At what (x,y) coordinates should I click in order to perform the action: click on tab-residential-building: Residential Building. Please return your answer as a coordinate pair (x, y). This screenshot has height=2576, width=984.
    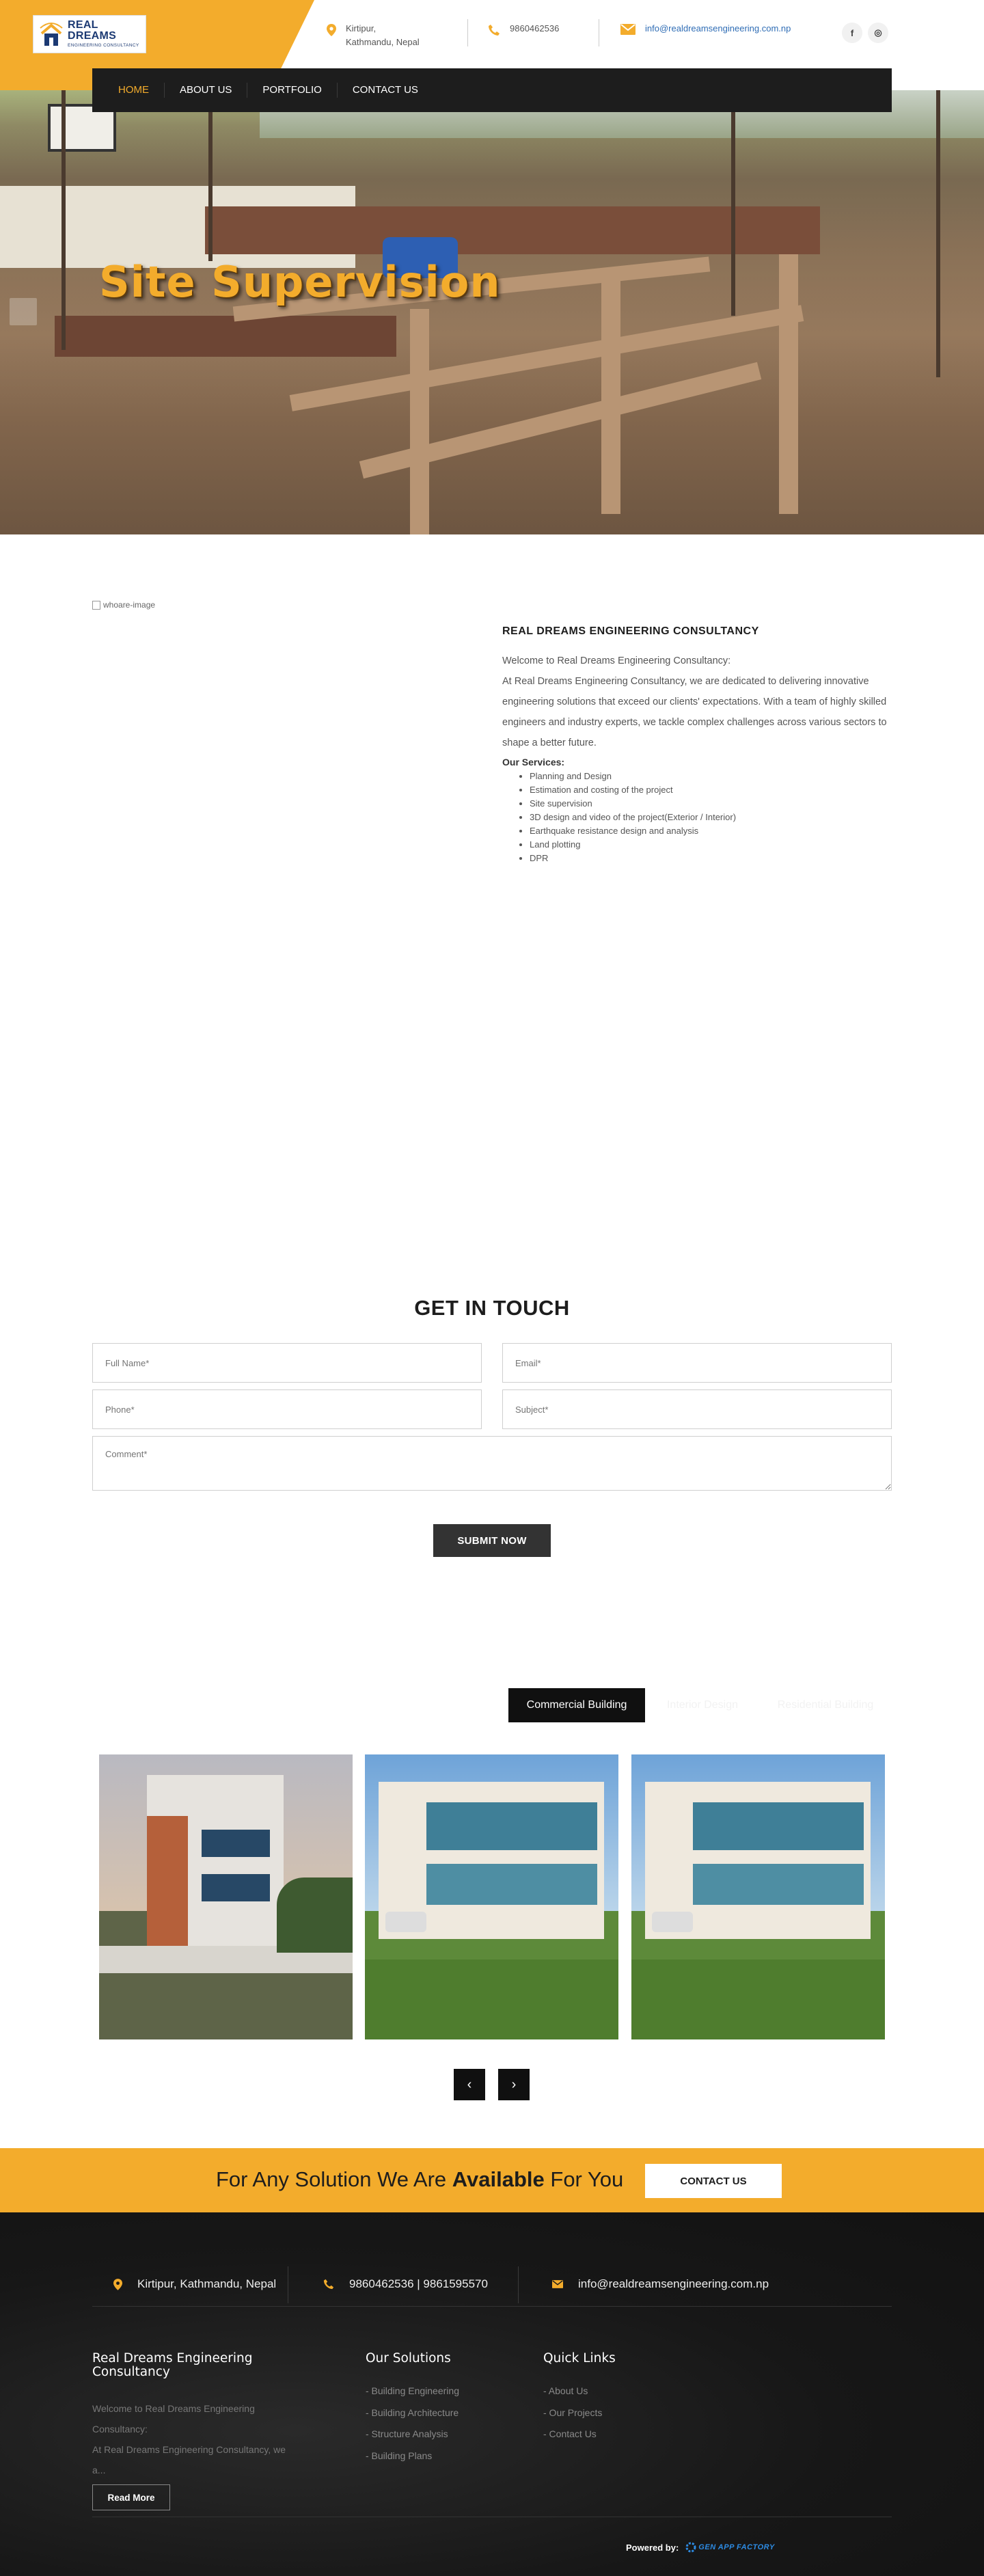
    Looking at the image, I should click on (825, 1705).